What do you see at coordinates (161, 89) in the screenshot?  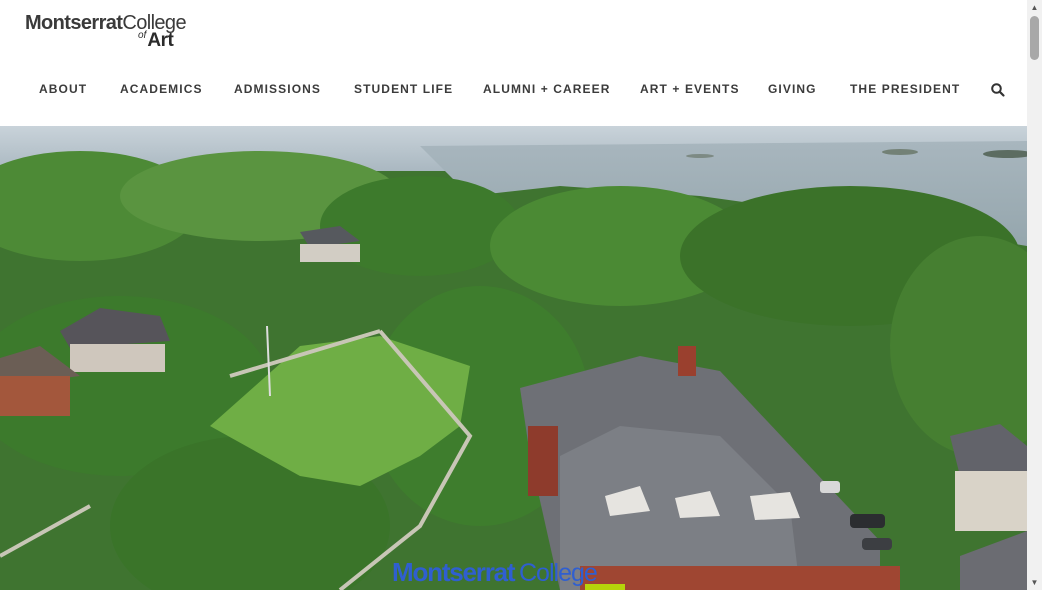 I see `nav-item-academics: ACADEMICS` at bounding box center [161, 89].